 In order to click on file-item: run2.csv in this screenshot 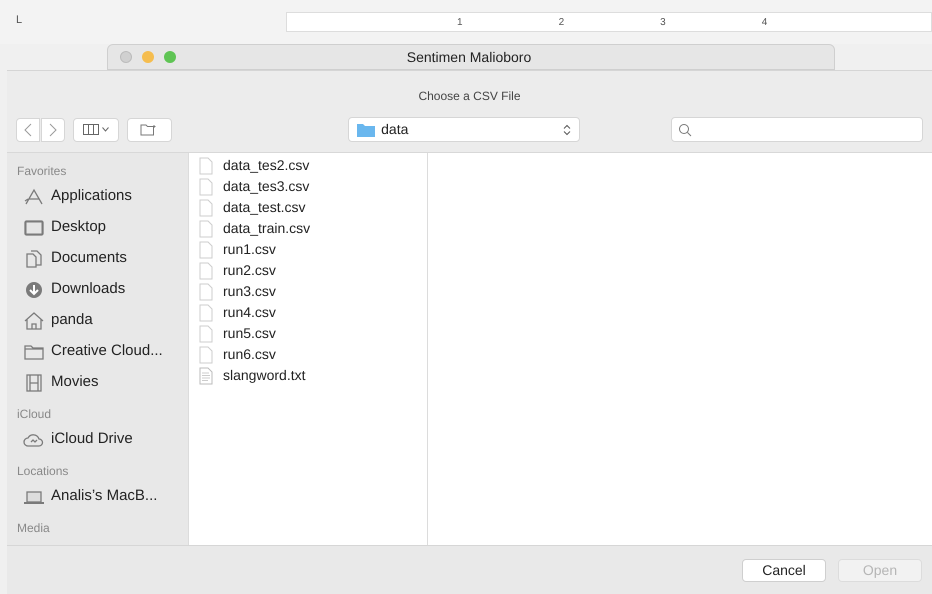, I will do `click(237, 270)`.